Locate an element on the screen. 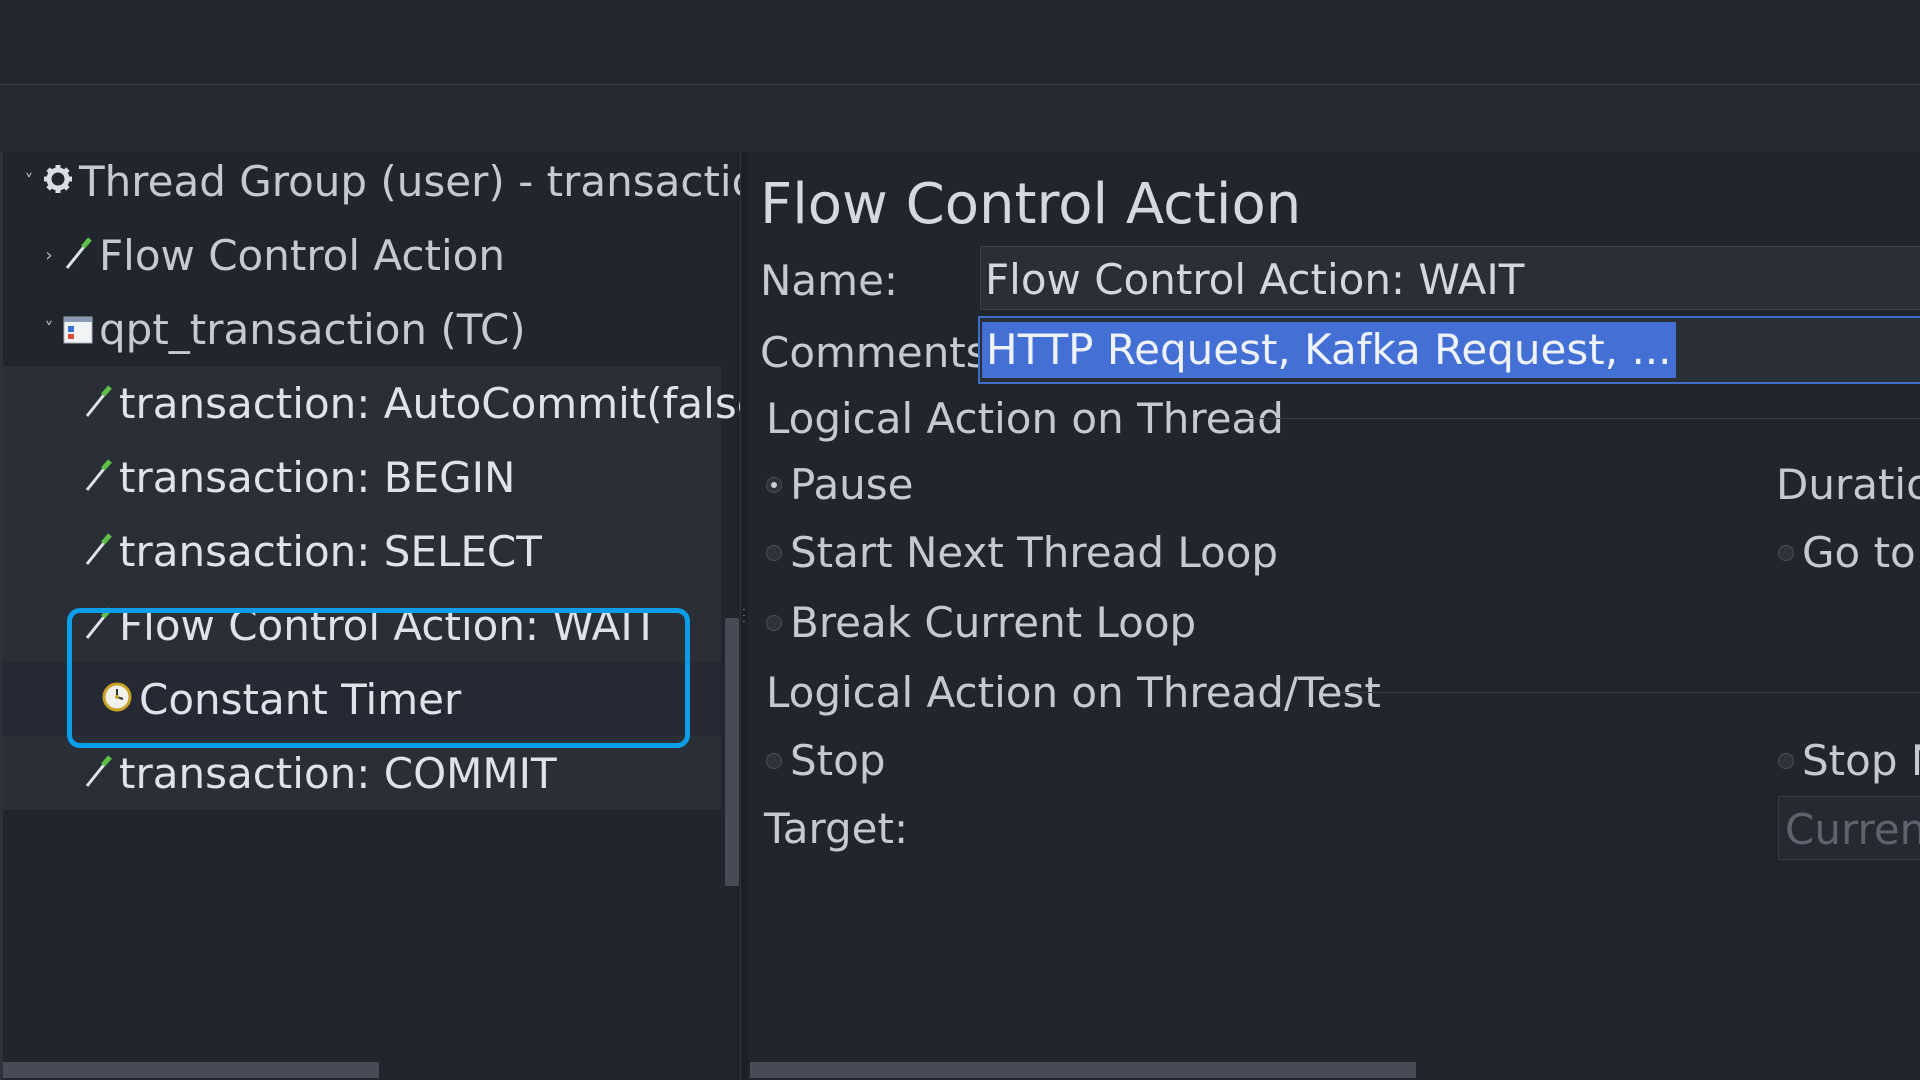 The width and height of the screenshot is (1920, 1080). tree-item-transaction-select: transaction: SELECT is located at coordinates (362, 551).